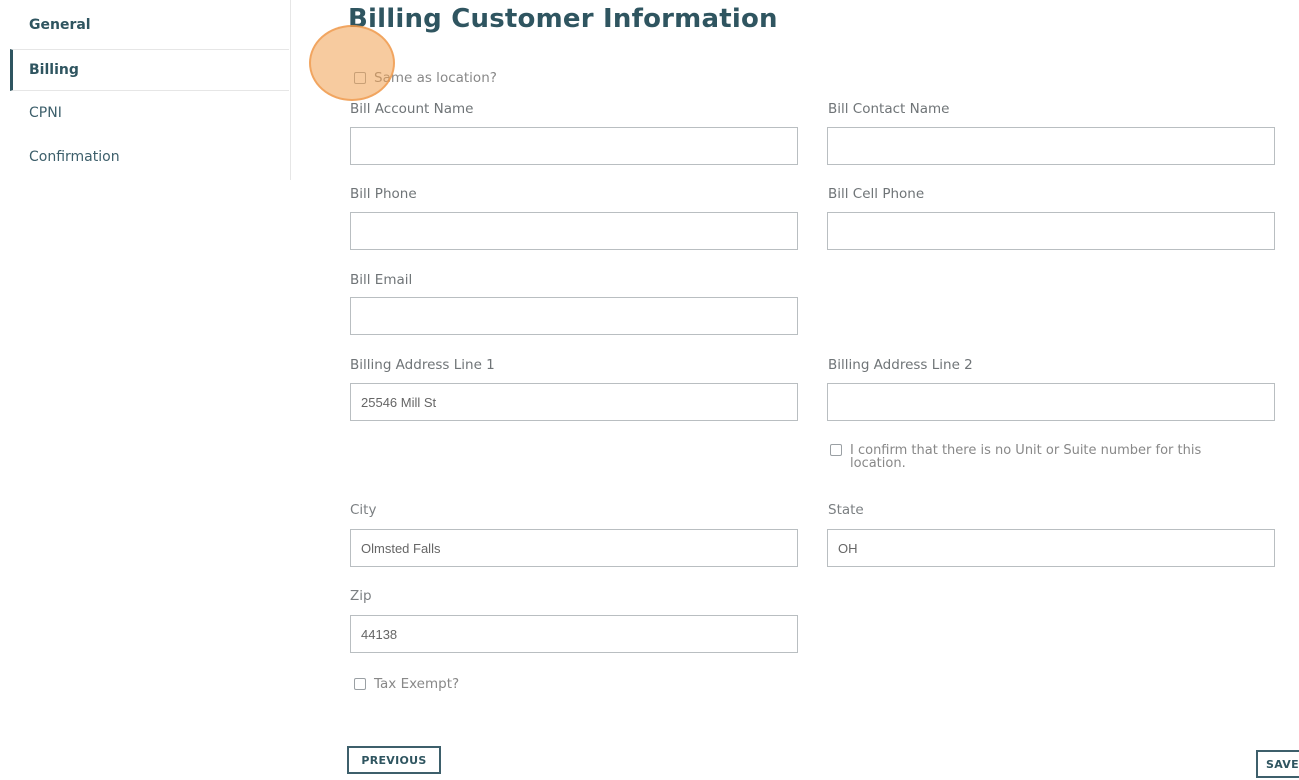 The width and height of the screenshot is (1299, 780). What do you see at coordinates (149, 70) in the screenshot?
I see `sidebar-item-billing: Billing` at bounding box center [149, 70].